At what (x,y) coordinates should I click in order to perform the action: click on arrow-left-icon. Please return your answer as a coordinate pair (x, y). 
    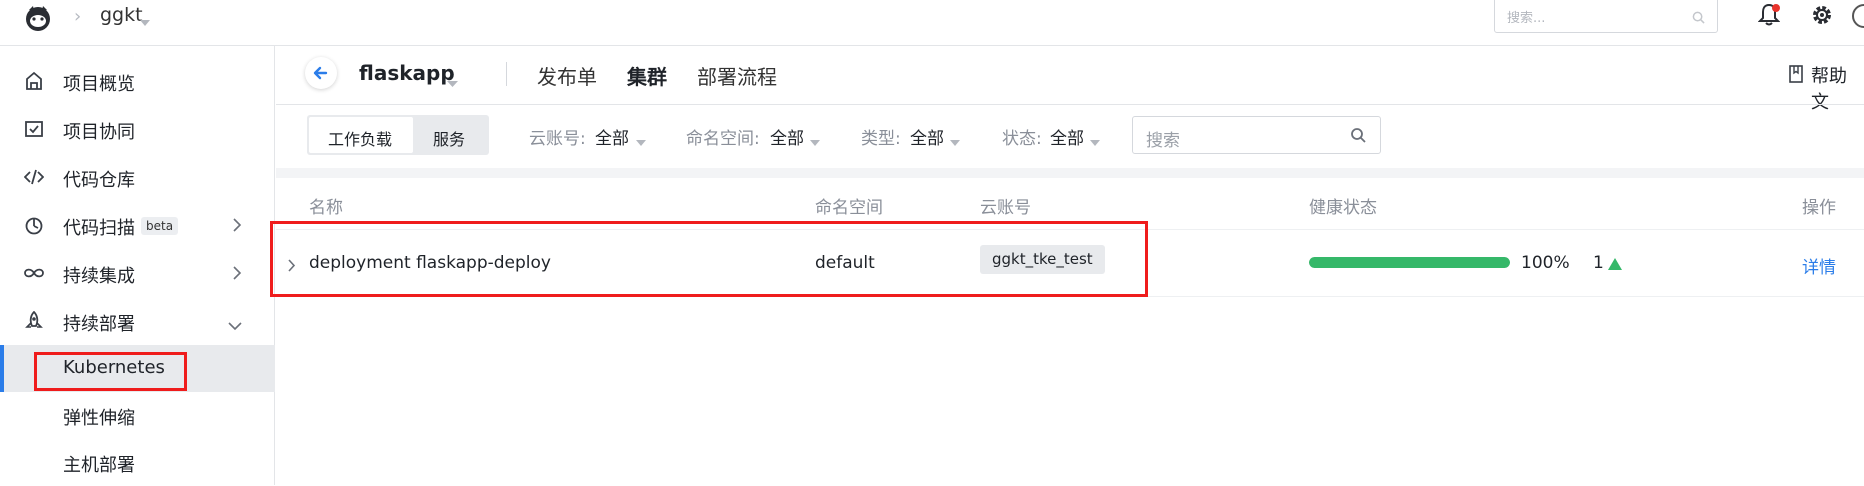
    Looking at the image, I should click on (320, 73).